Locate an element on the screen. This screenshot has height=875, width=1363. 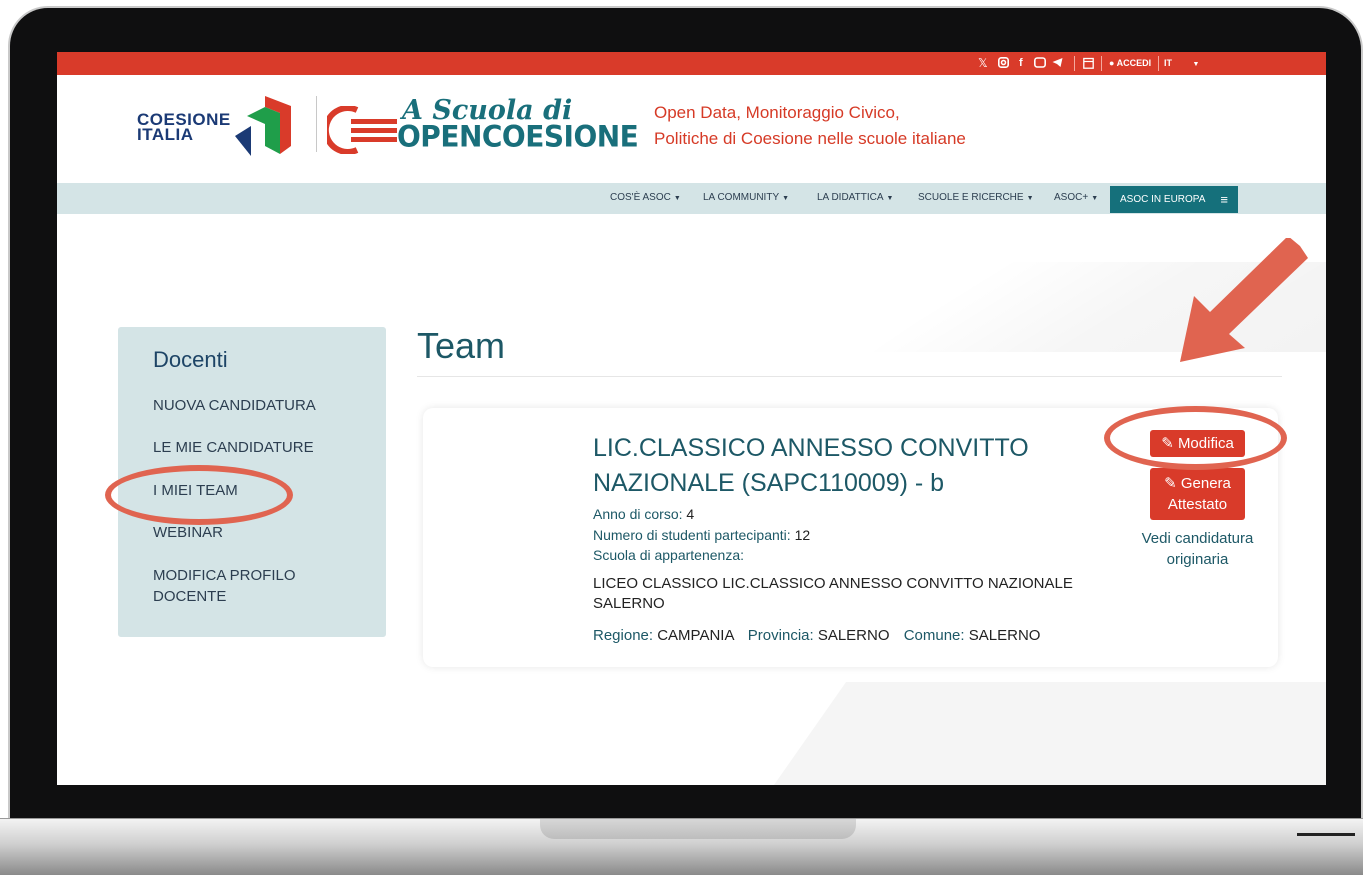
laptop-base is located at coordinates (681, 846).